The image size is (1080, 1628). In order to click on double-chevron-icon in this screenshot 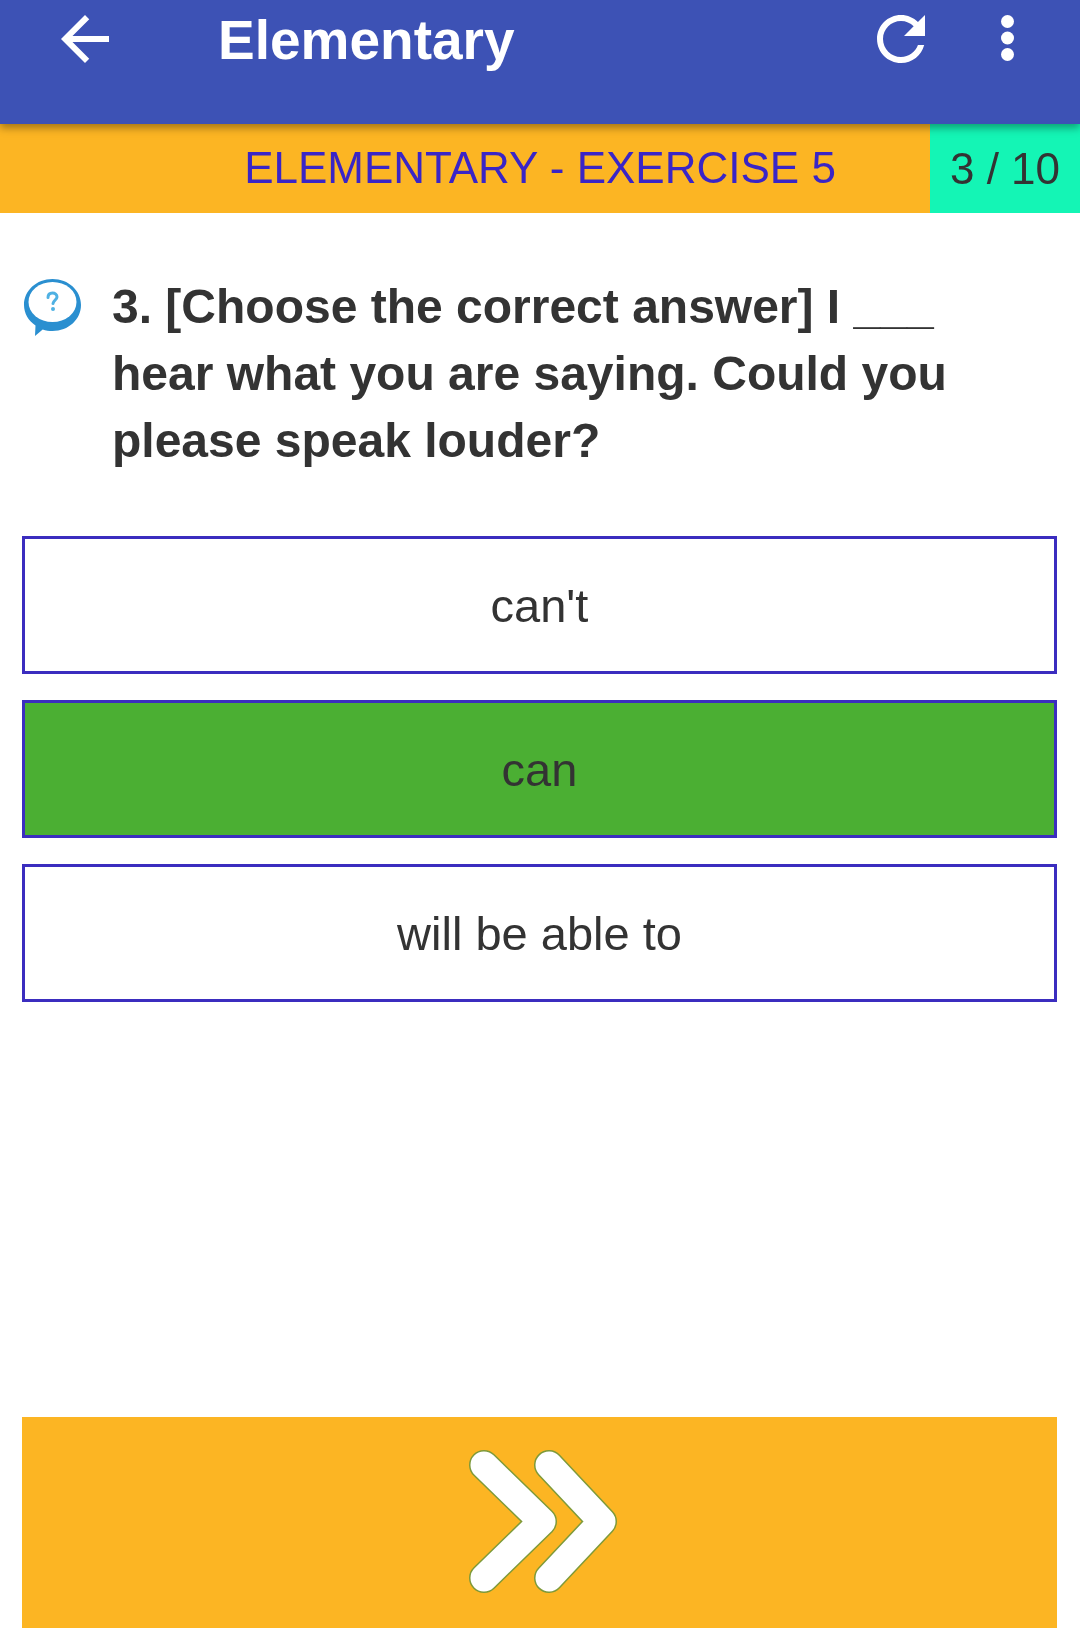, I will do `click(542, 1521)`.